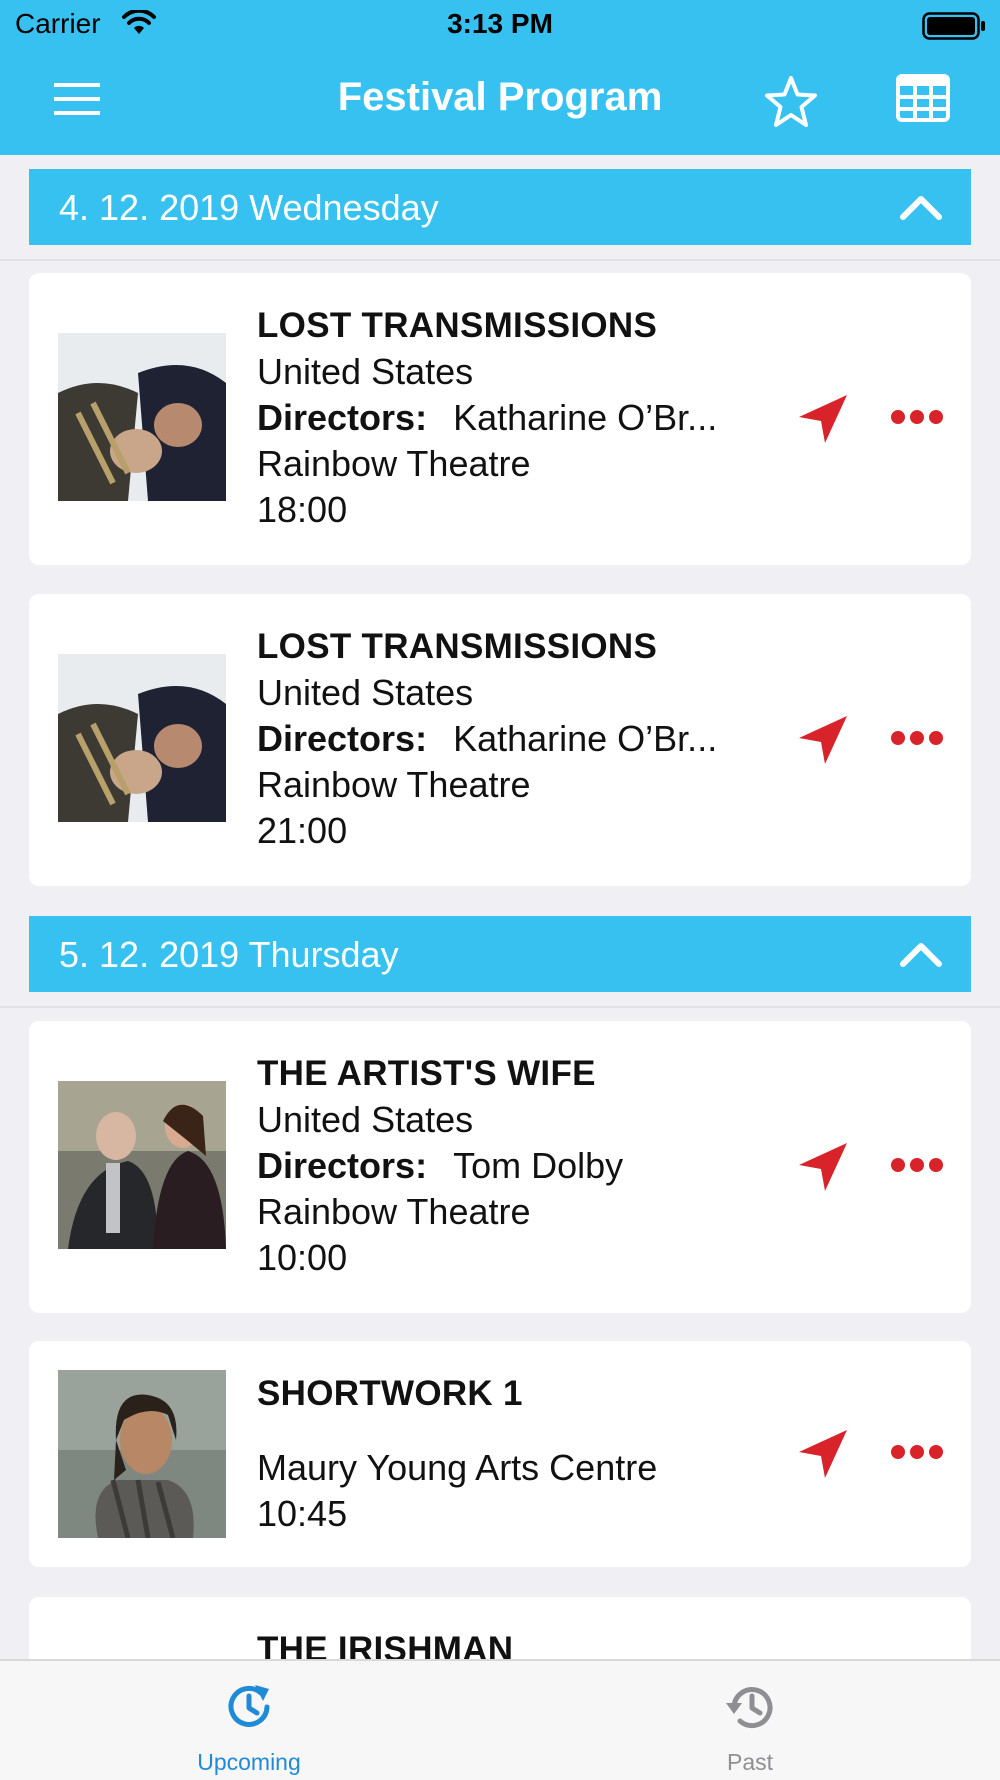 The height and width of the screenshot is (1780, 1000). I want to click on status-bar: Carrier 3:13 PM, so click(500, 25).